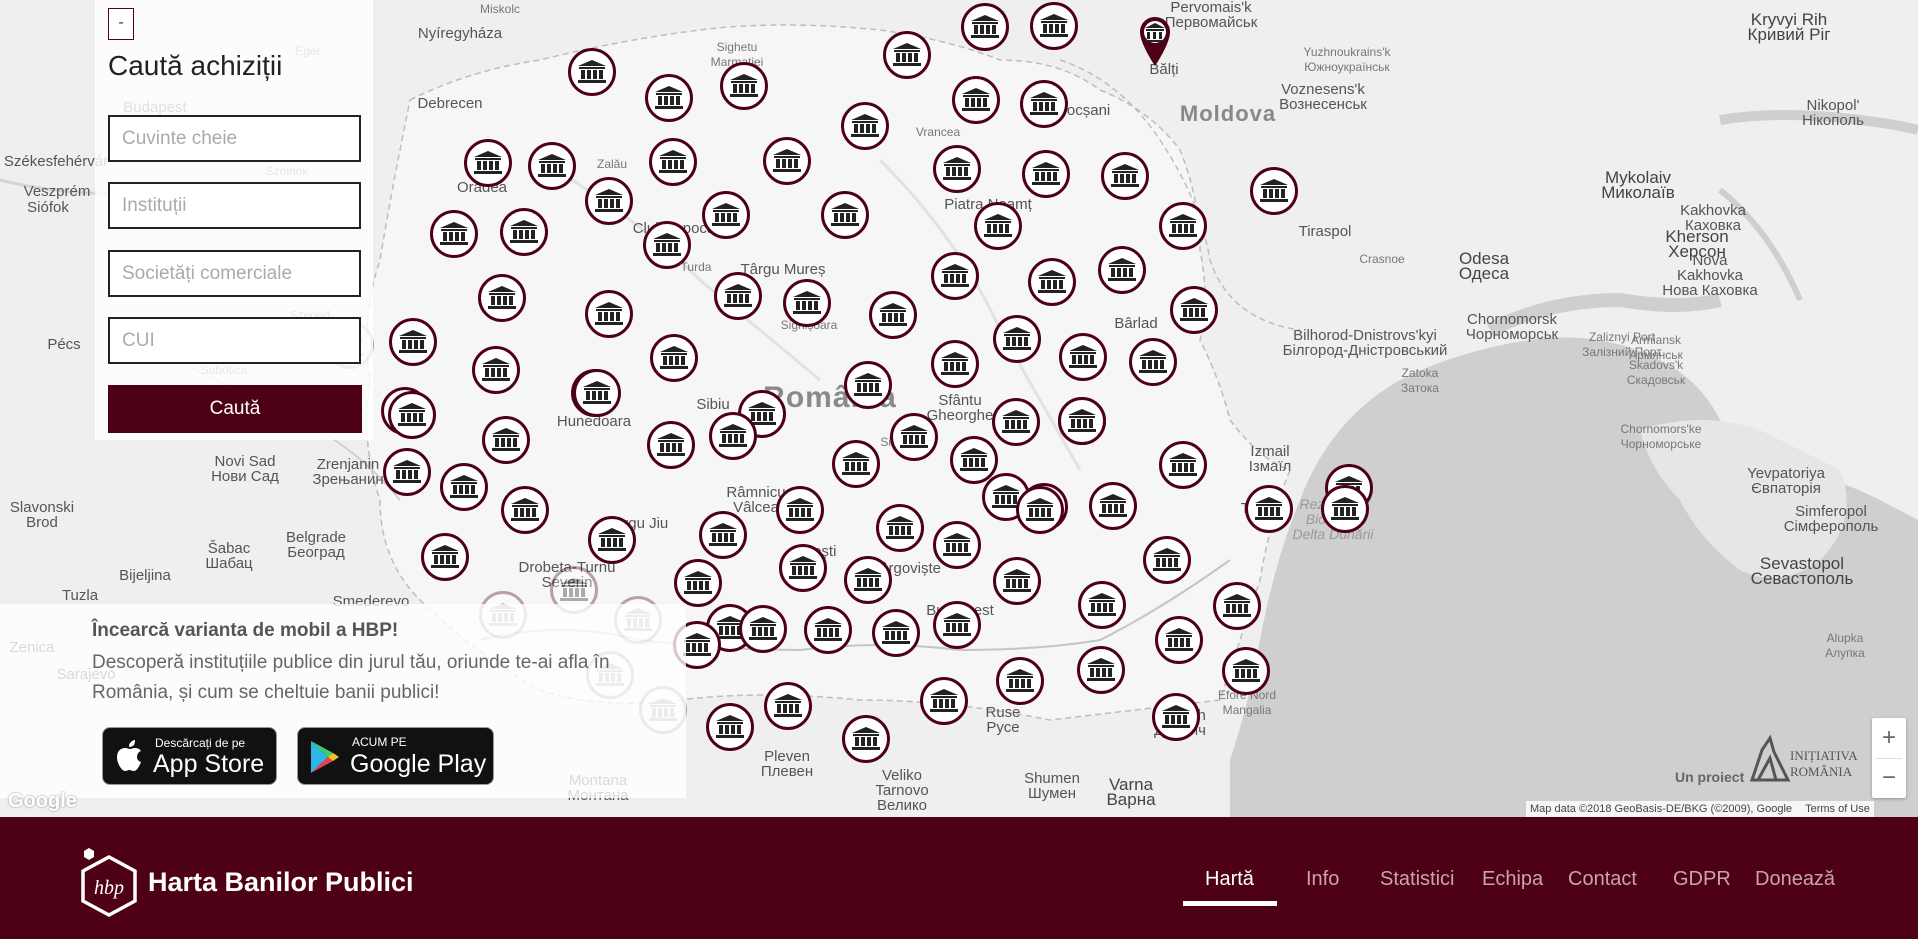 This screenshot has height=939, width=1918. What do you see at coordinates (281, 882) in the screenshot?
I see `brand-name: Harta Banilor Publici` at bounding box center [281, 882].